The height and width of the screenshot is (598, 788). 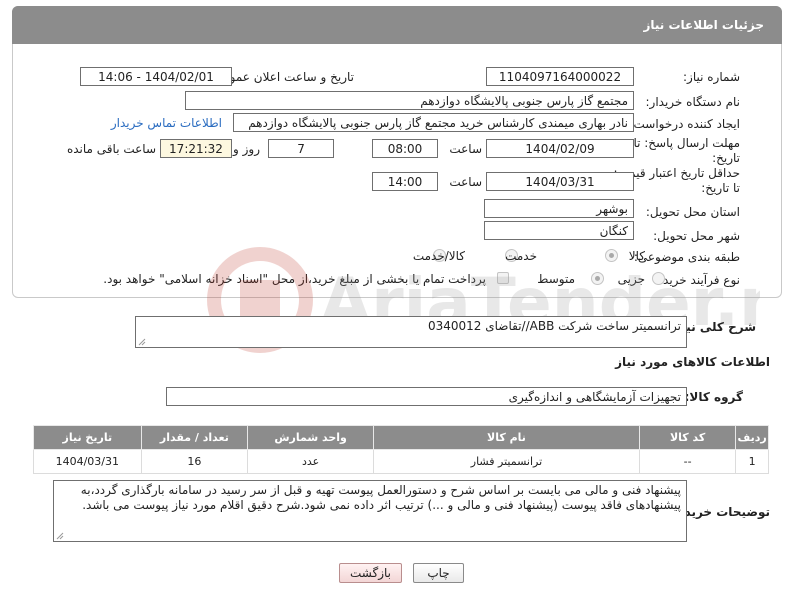 I want to click on category-option-goods-service: کالا/خدمت, so click(x=438, y=256).